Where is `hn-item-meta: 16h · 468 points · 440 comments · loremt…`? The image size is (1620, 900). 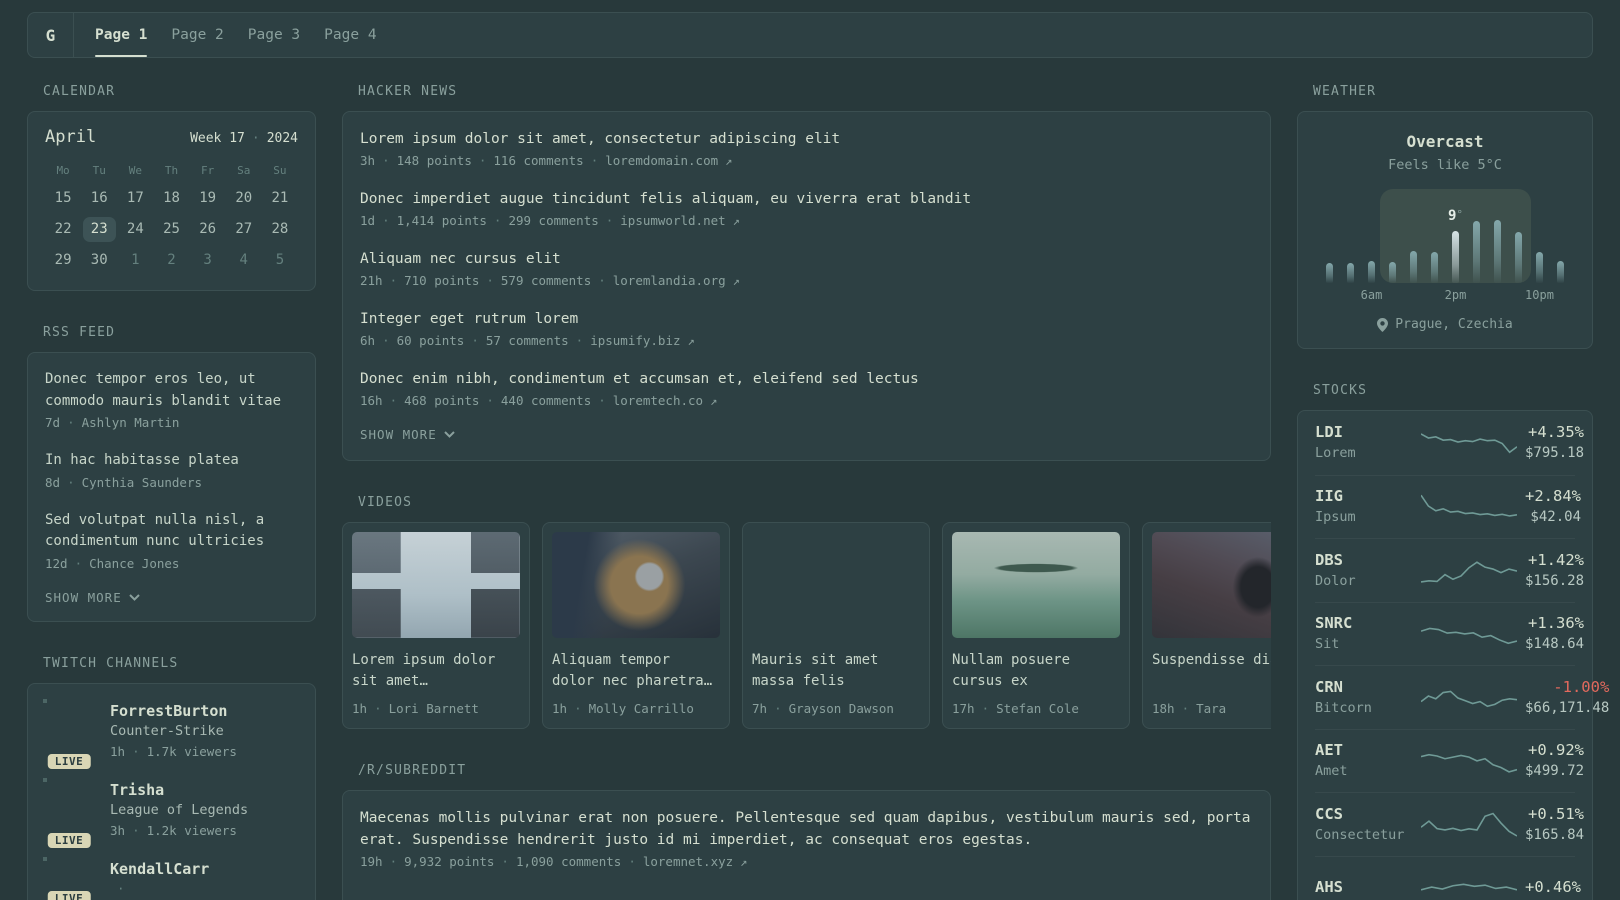
hn-item-meta: 16h · 468 points · 440 comments · loremt… is located at coordinates (806, 401).